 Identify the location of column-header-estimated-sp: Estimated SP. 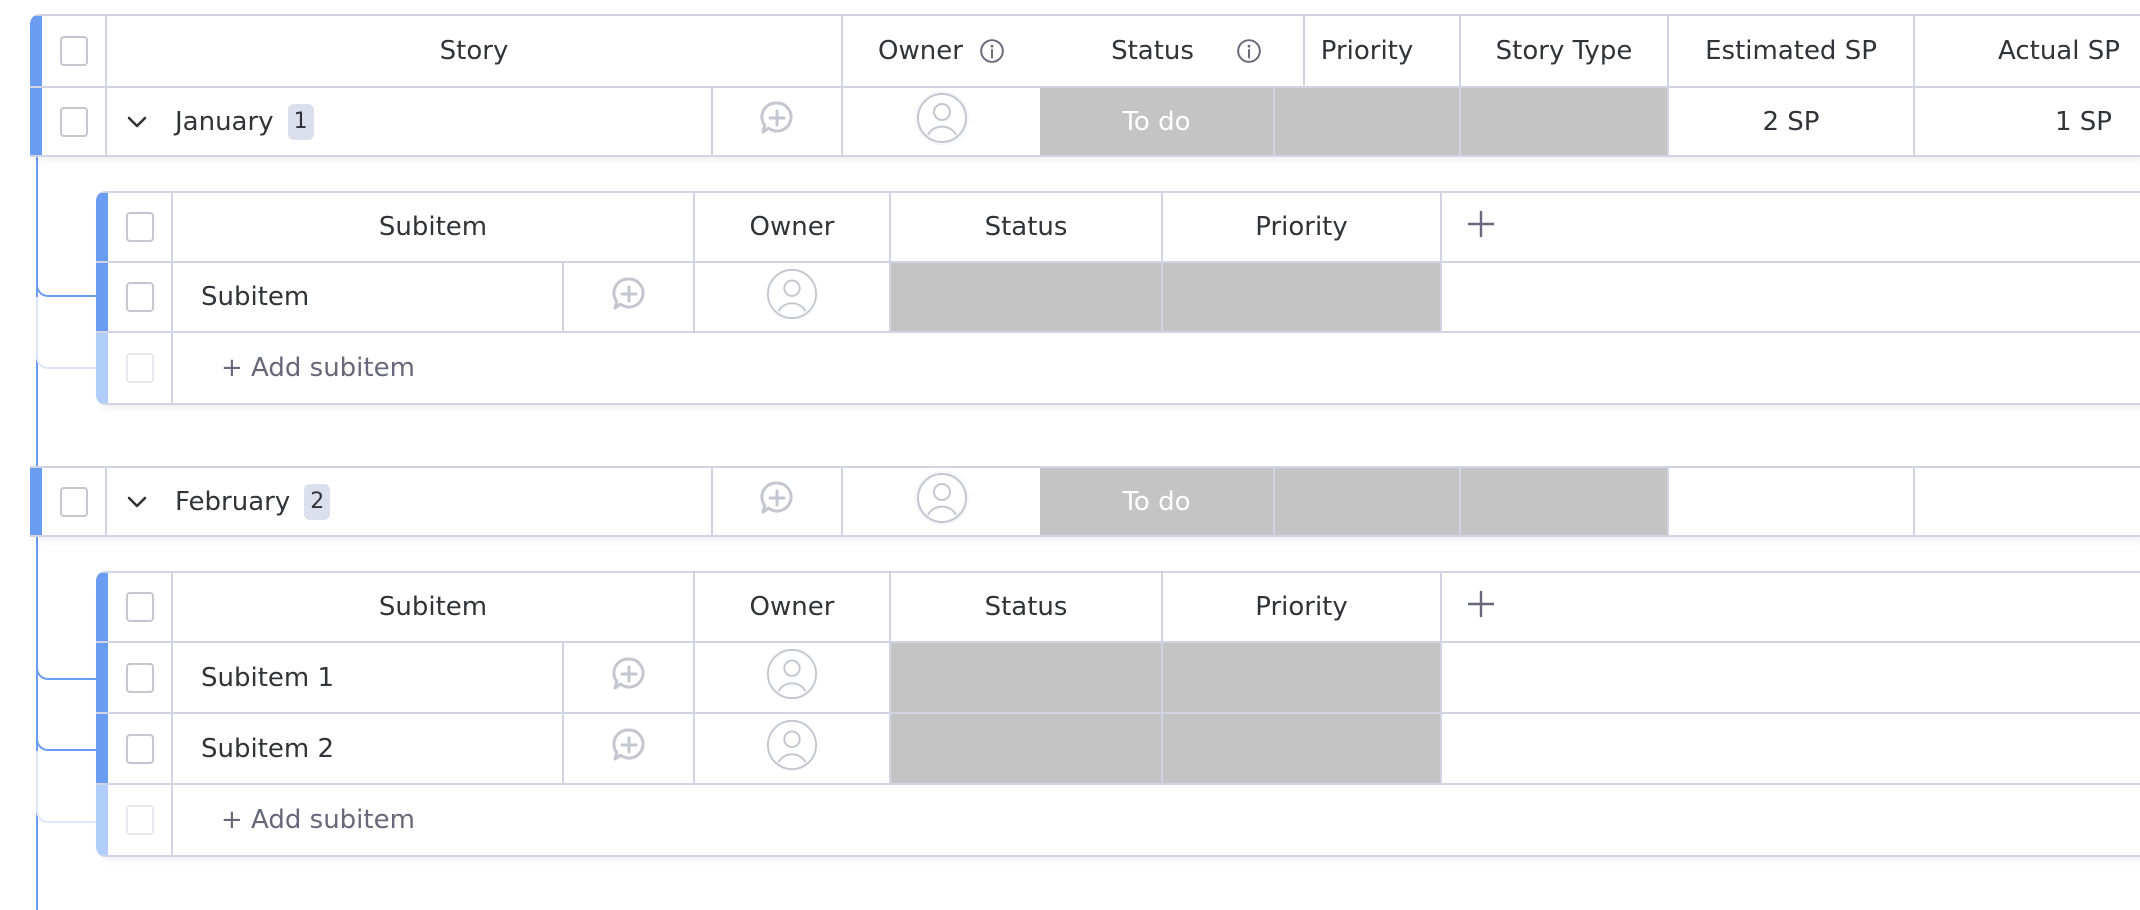
(1792, 51).